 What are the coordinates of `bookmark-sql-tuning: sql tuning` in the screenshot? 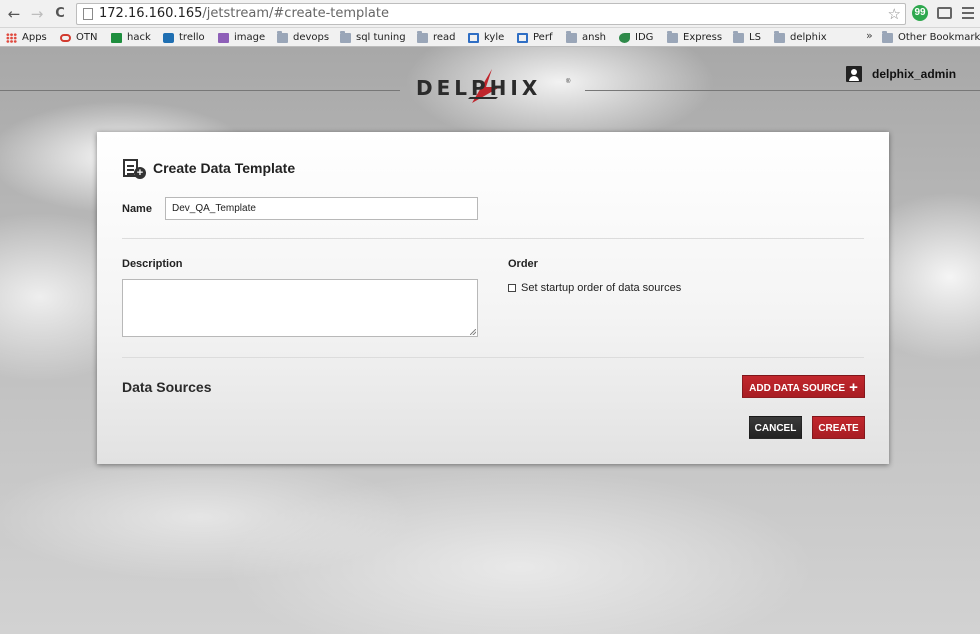 It's located at (373, 37).